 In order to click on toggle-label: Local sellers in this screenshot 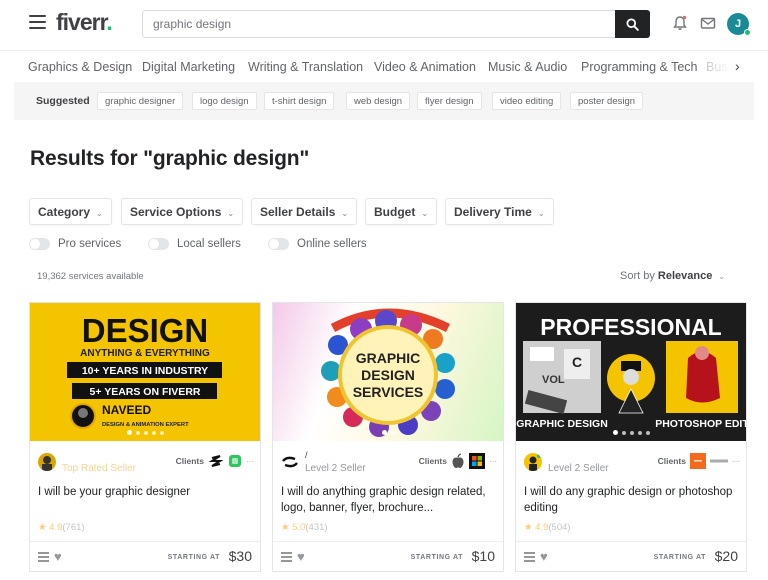, I will do `click(209, 244)`.